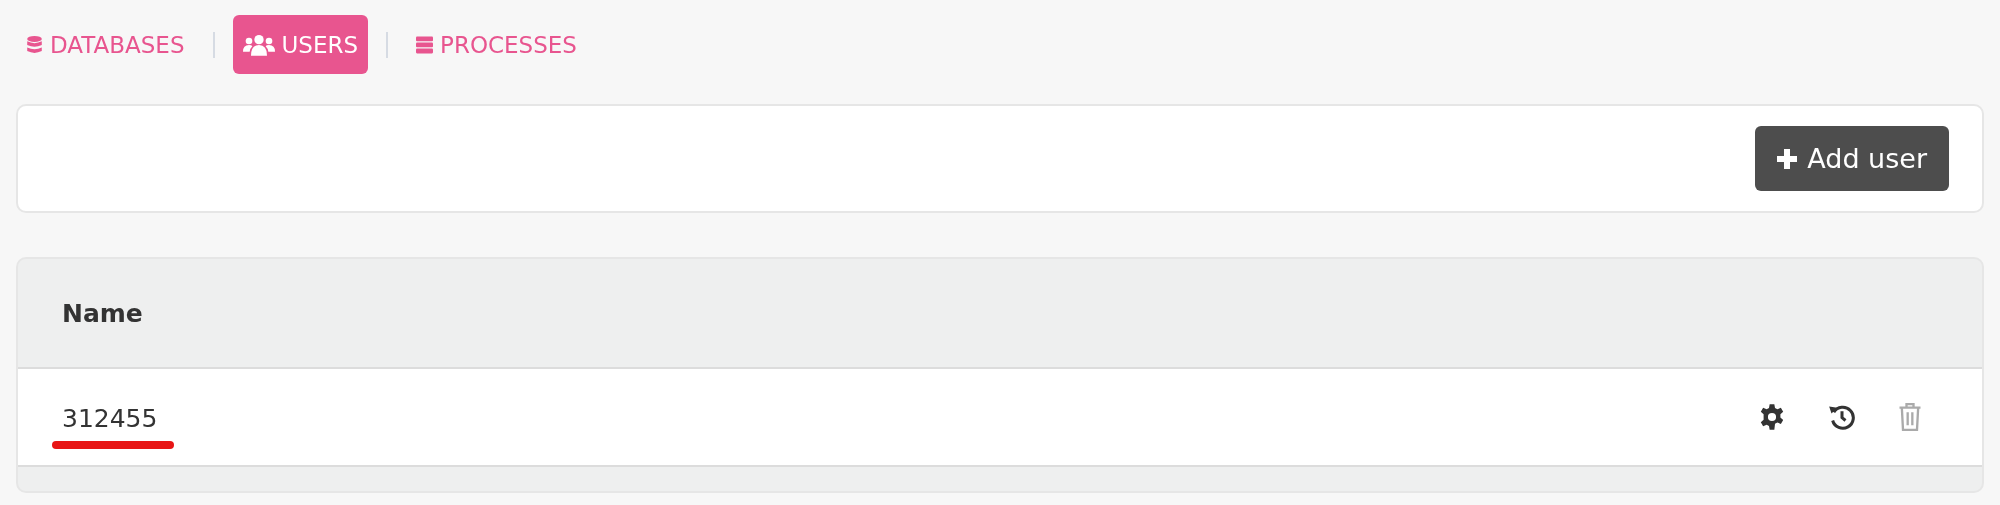  What do you see at coordinates (102, 313) in the screenshot?
I see `column-header: Name` at bounding box center [102, 313].